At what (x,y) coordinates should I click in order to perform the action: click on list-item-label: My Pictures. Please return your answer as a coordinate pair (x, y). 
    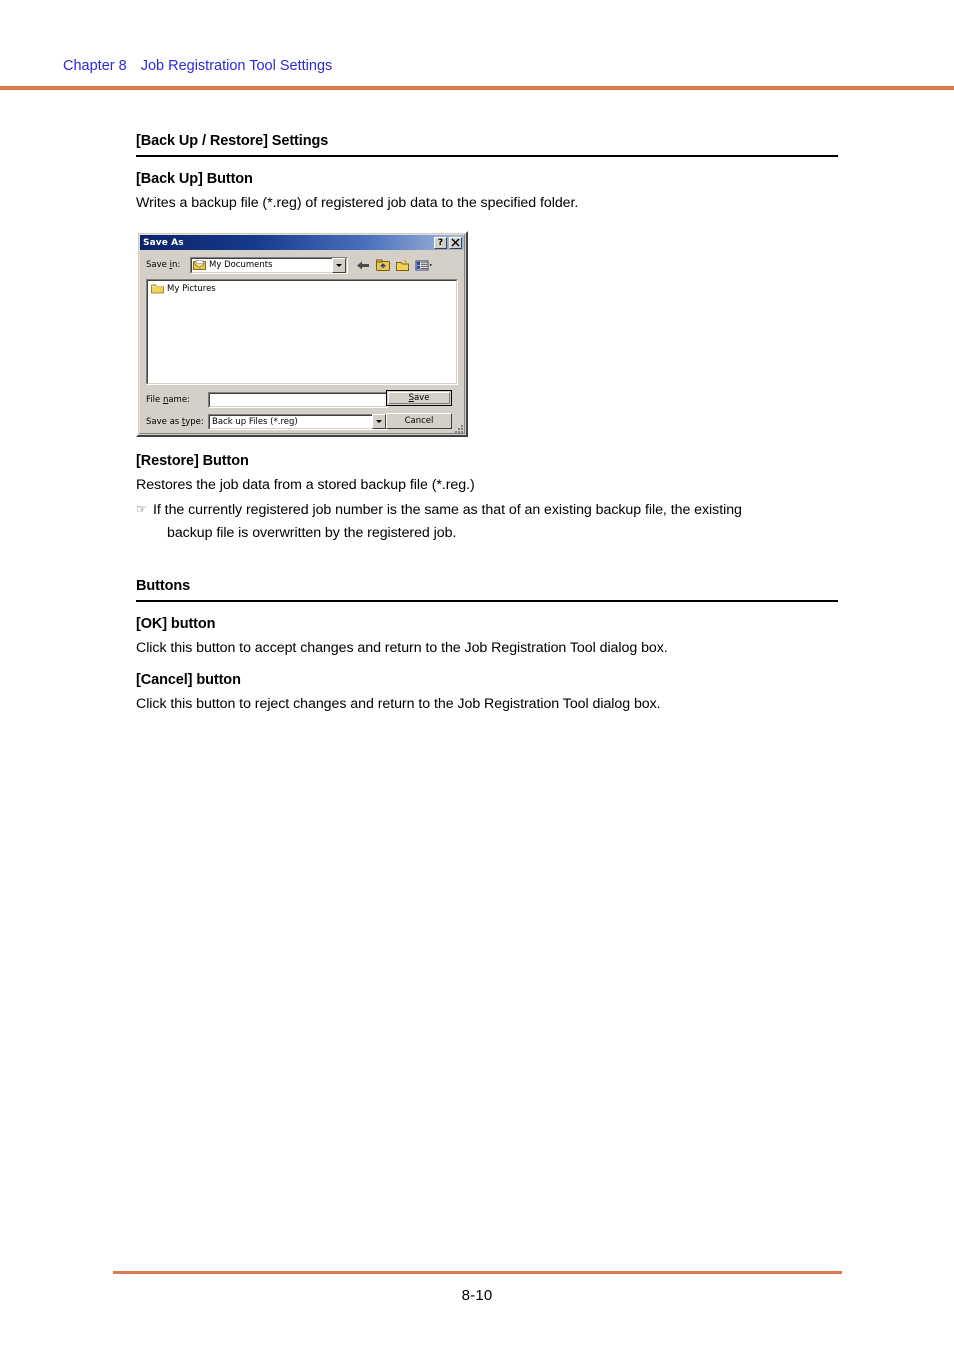
    Looking at the image, I should click on (191, 288).